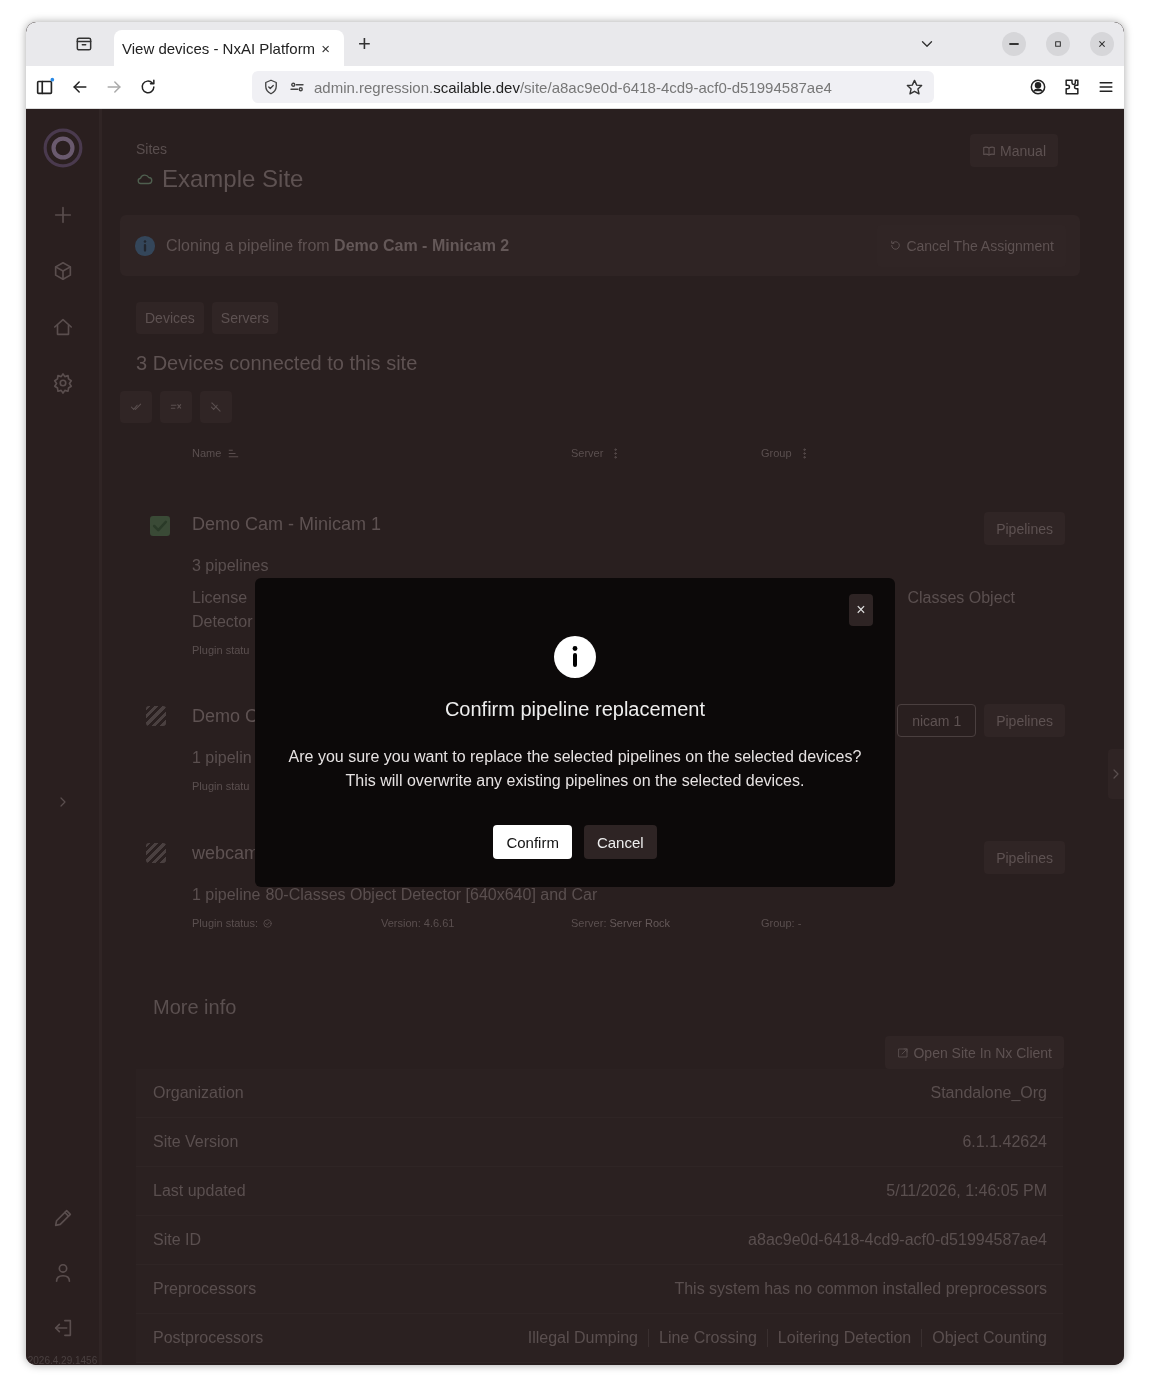 The image size is (1150, 1394). Describe the element at coordinates (271, 87) in the screenshot. I see `shield-icon` at that location.